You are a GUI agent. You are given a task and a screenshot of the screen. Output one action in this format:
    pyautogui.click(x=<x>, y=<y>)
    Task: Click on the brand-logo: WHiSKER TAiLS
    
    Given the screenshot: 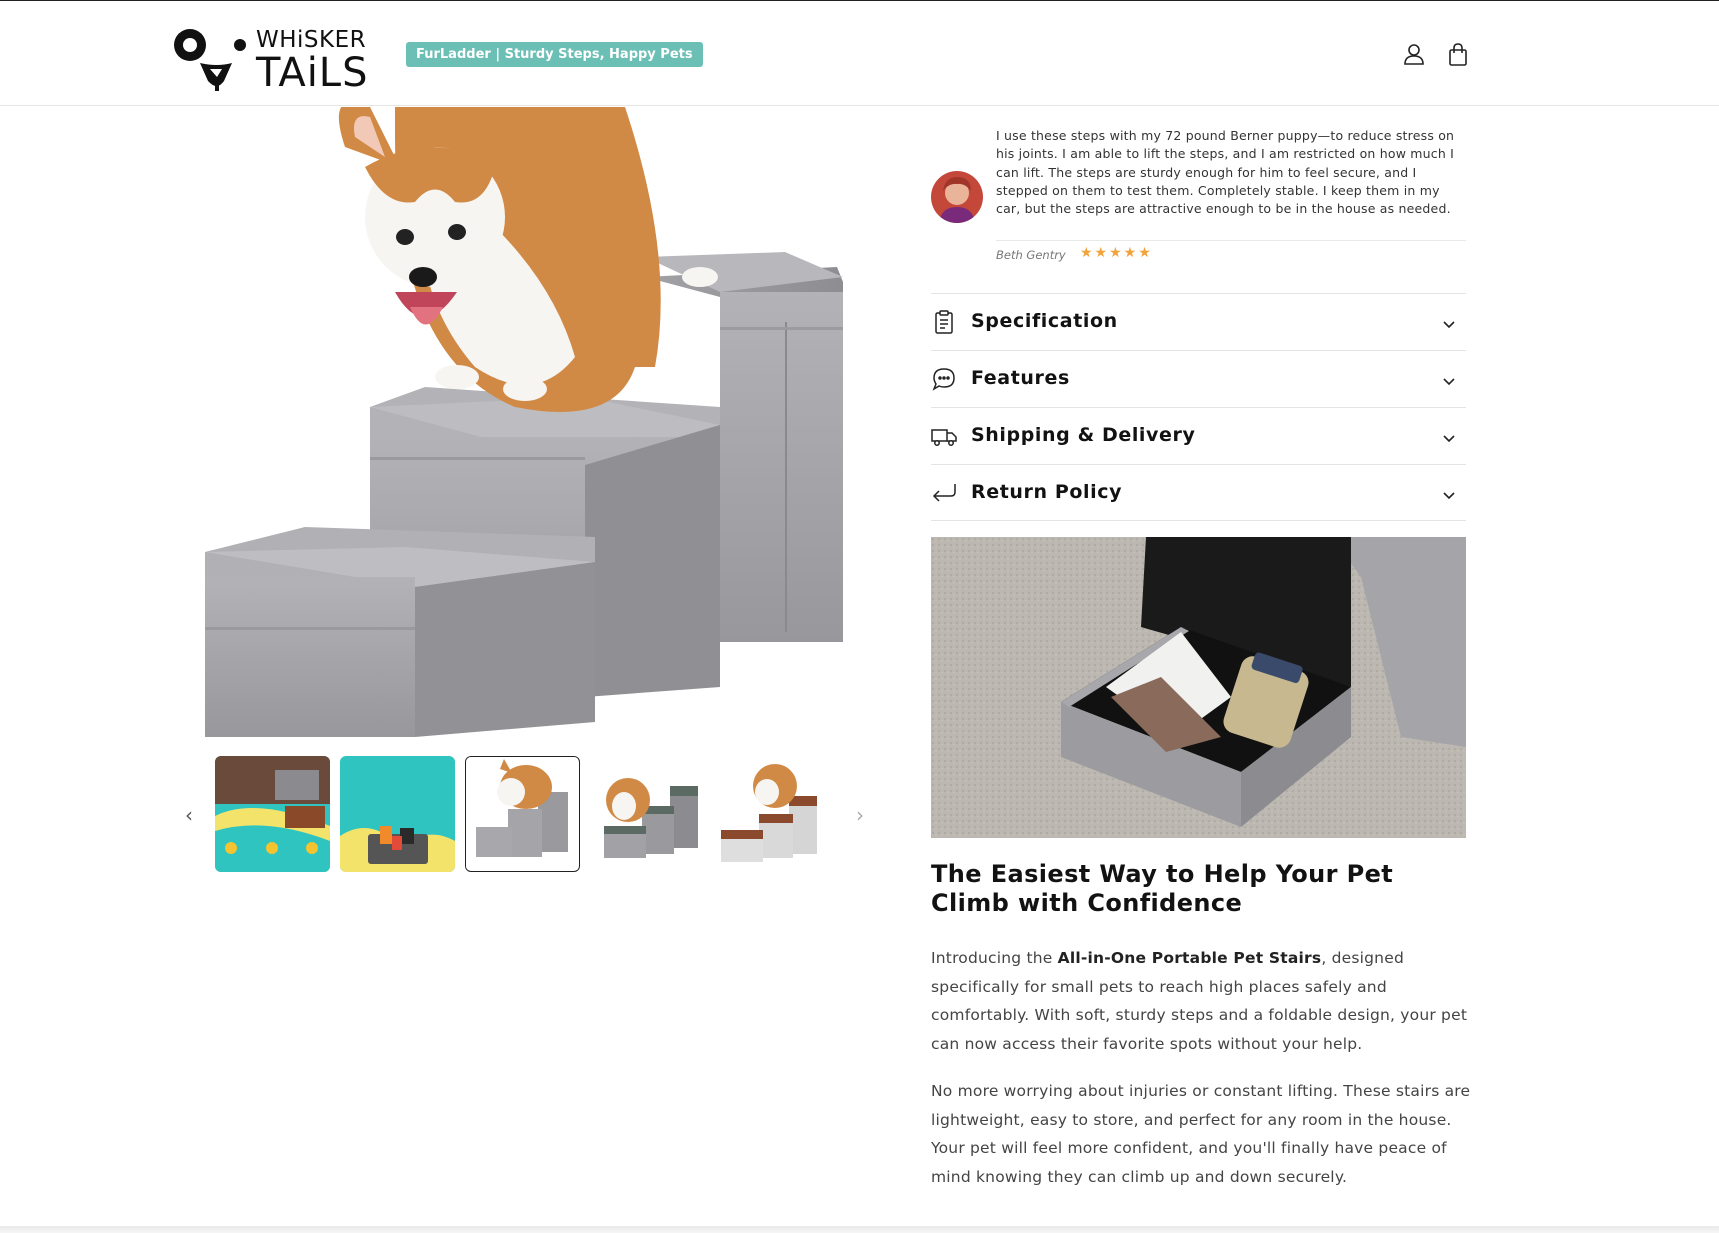 What is the action you would take?
    pyautogui.click(x=270, y=59)
    